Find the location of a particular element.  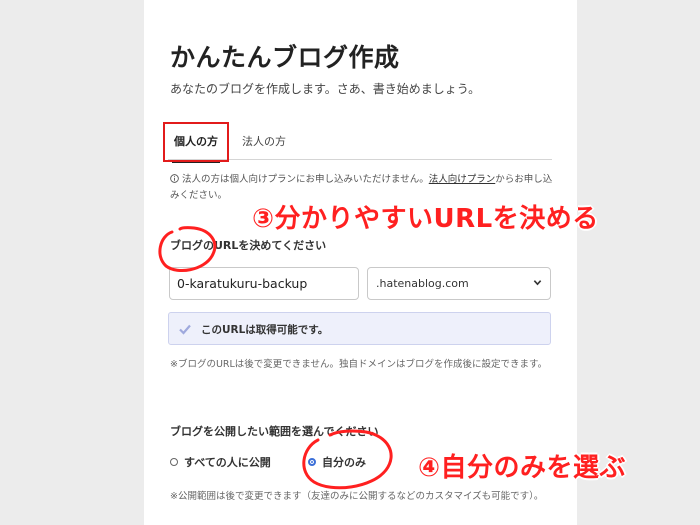

chevron-down-icon is located at coordinates (537, 283).